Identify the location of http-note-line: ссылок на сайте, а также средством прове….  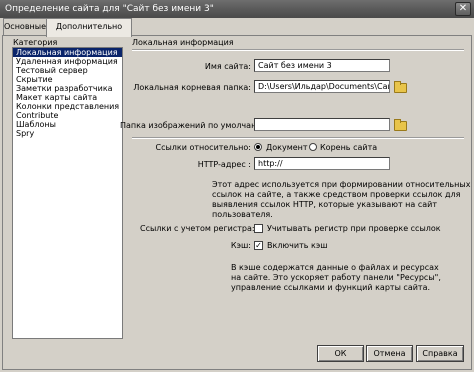
(336, 194).